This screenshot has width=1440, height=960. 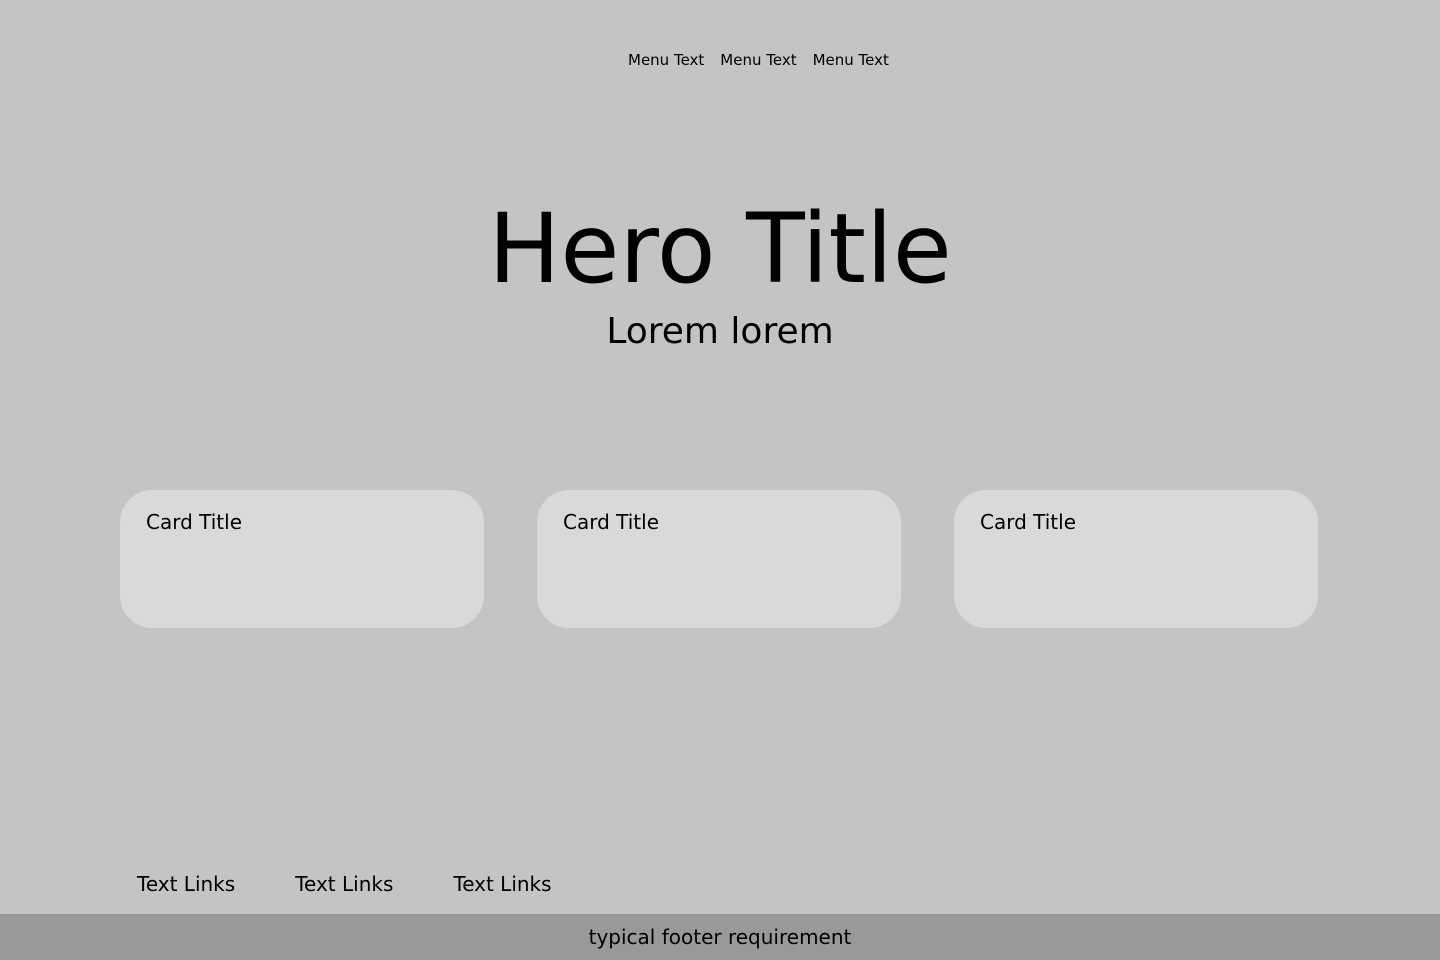 I want to click on card-3: Card Title, so click(x=1136, y=559).